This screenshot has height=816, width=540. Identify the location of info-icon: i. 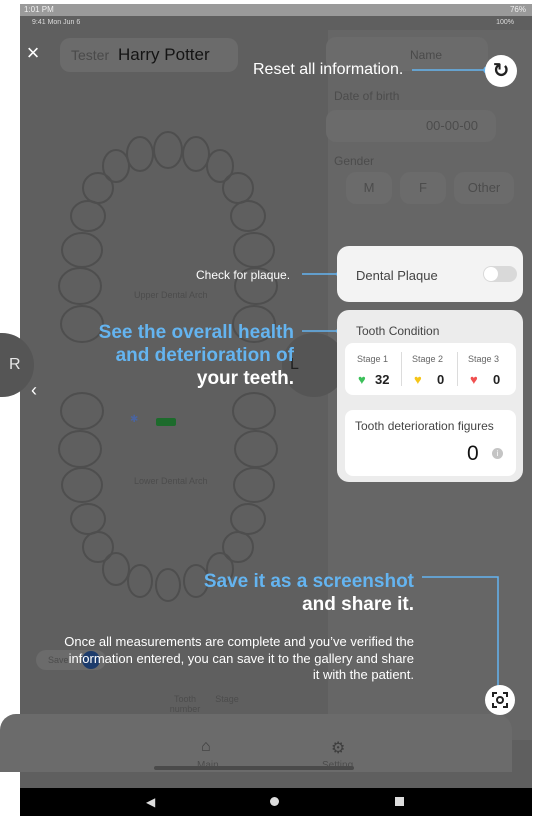
(497, 453).